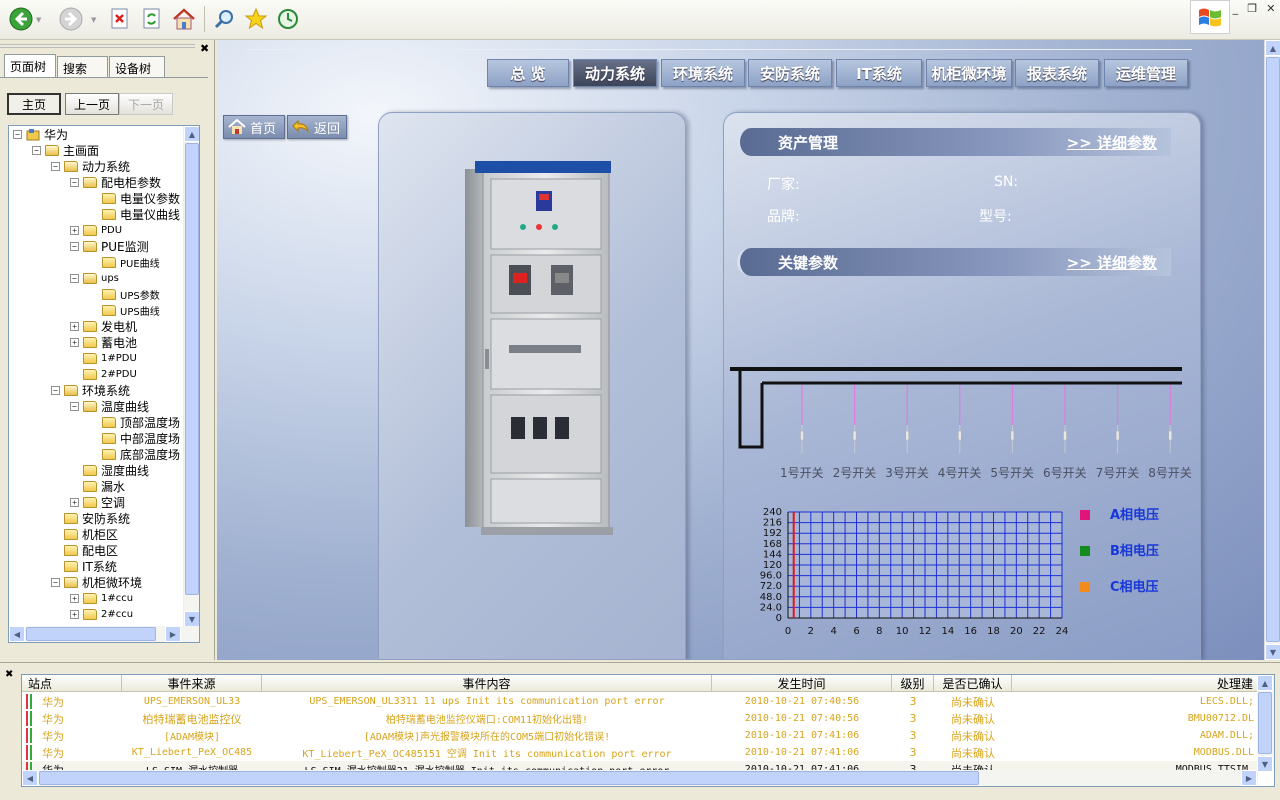 The width and height of the screenshot is (1280, 800). I want to click on tree-node: + 空调, so click(97, 502).